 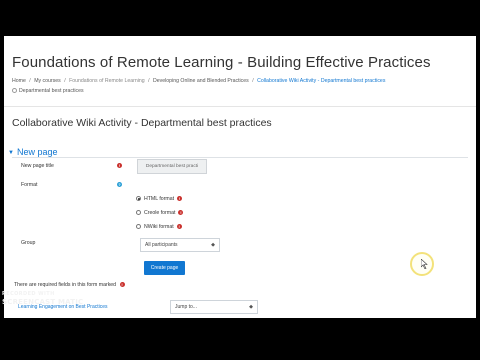 What do you see at coordinates (107, 81) in the screenshot?
I see `breadcrumb-course: Foundations of Remote Learning` at bounding box center [107, 81].